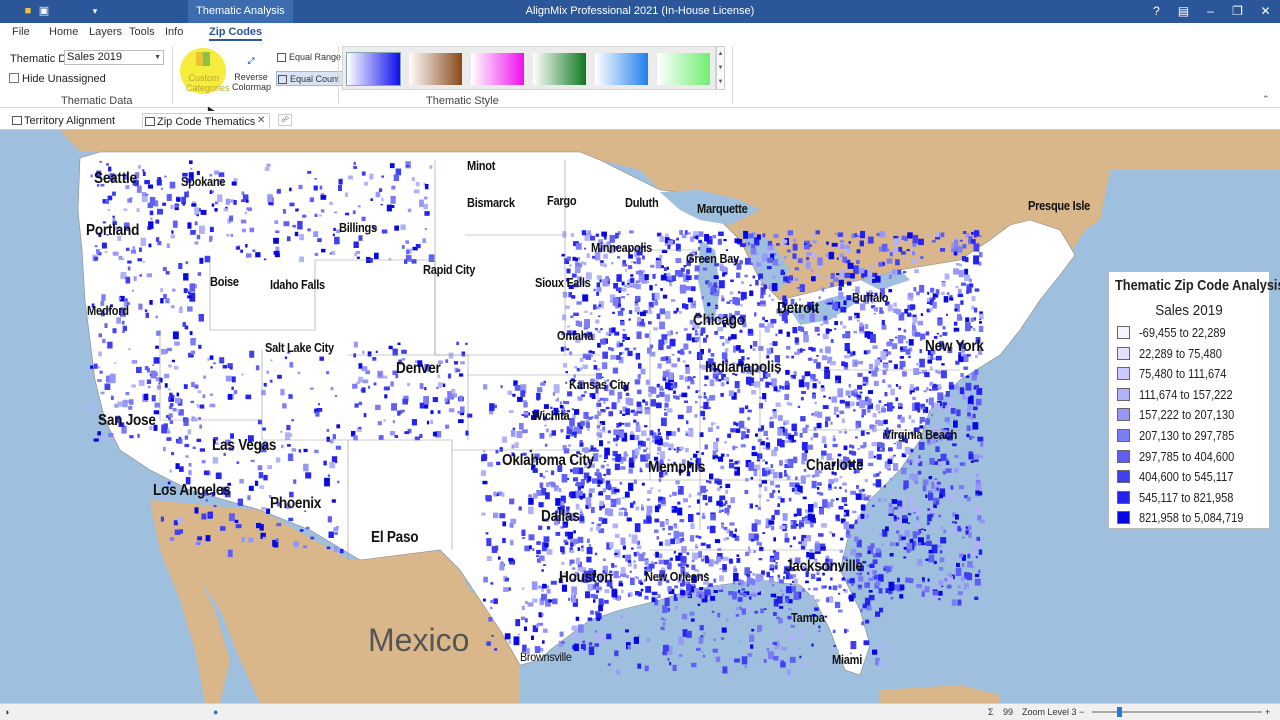 Image resolution: width=1280 pixels, height=720 pixels. What do you see at coordinates (1266, 99) in the screenshot?
I see `collapse-ribbon-icon: ⌃` at bounding box center [1266, 99].